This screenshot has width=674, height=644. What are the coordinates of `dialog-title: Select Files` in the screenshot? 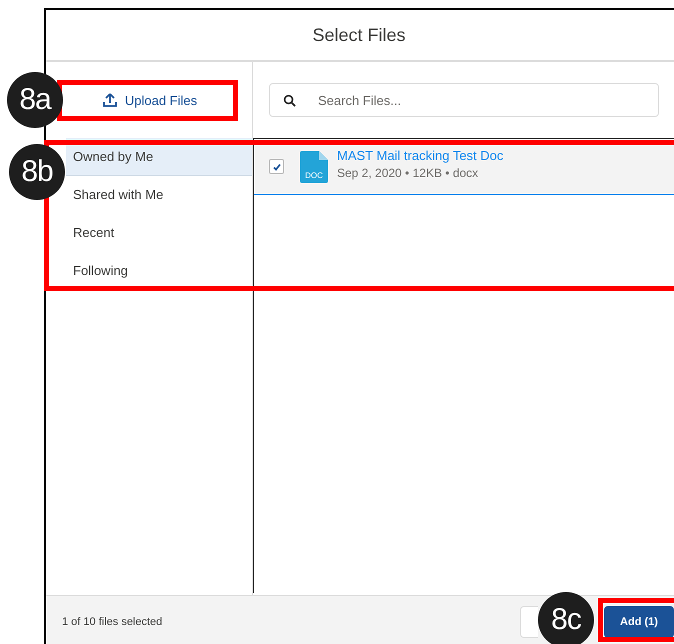 It's located at (359, 35).